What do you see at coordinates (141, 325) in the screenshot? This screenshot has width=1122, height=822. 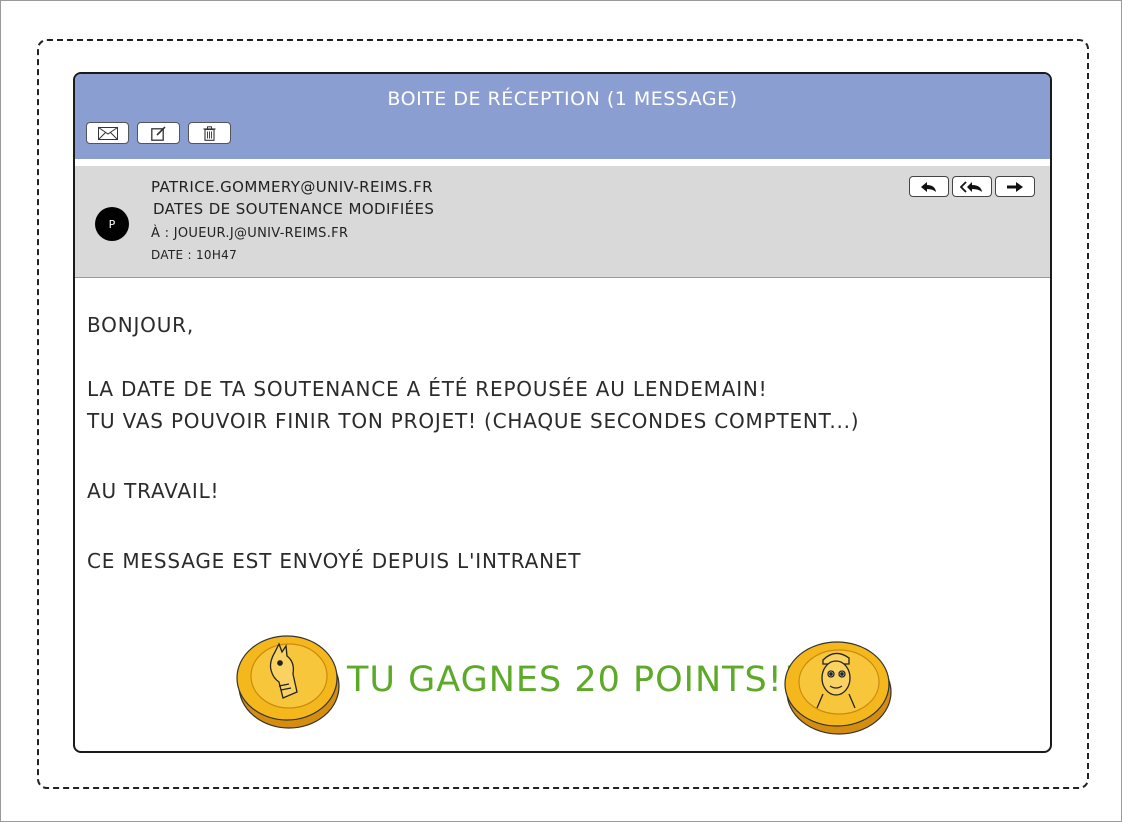 I see `body-greeting: Bonjour,` at bounding box center [141, 325].